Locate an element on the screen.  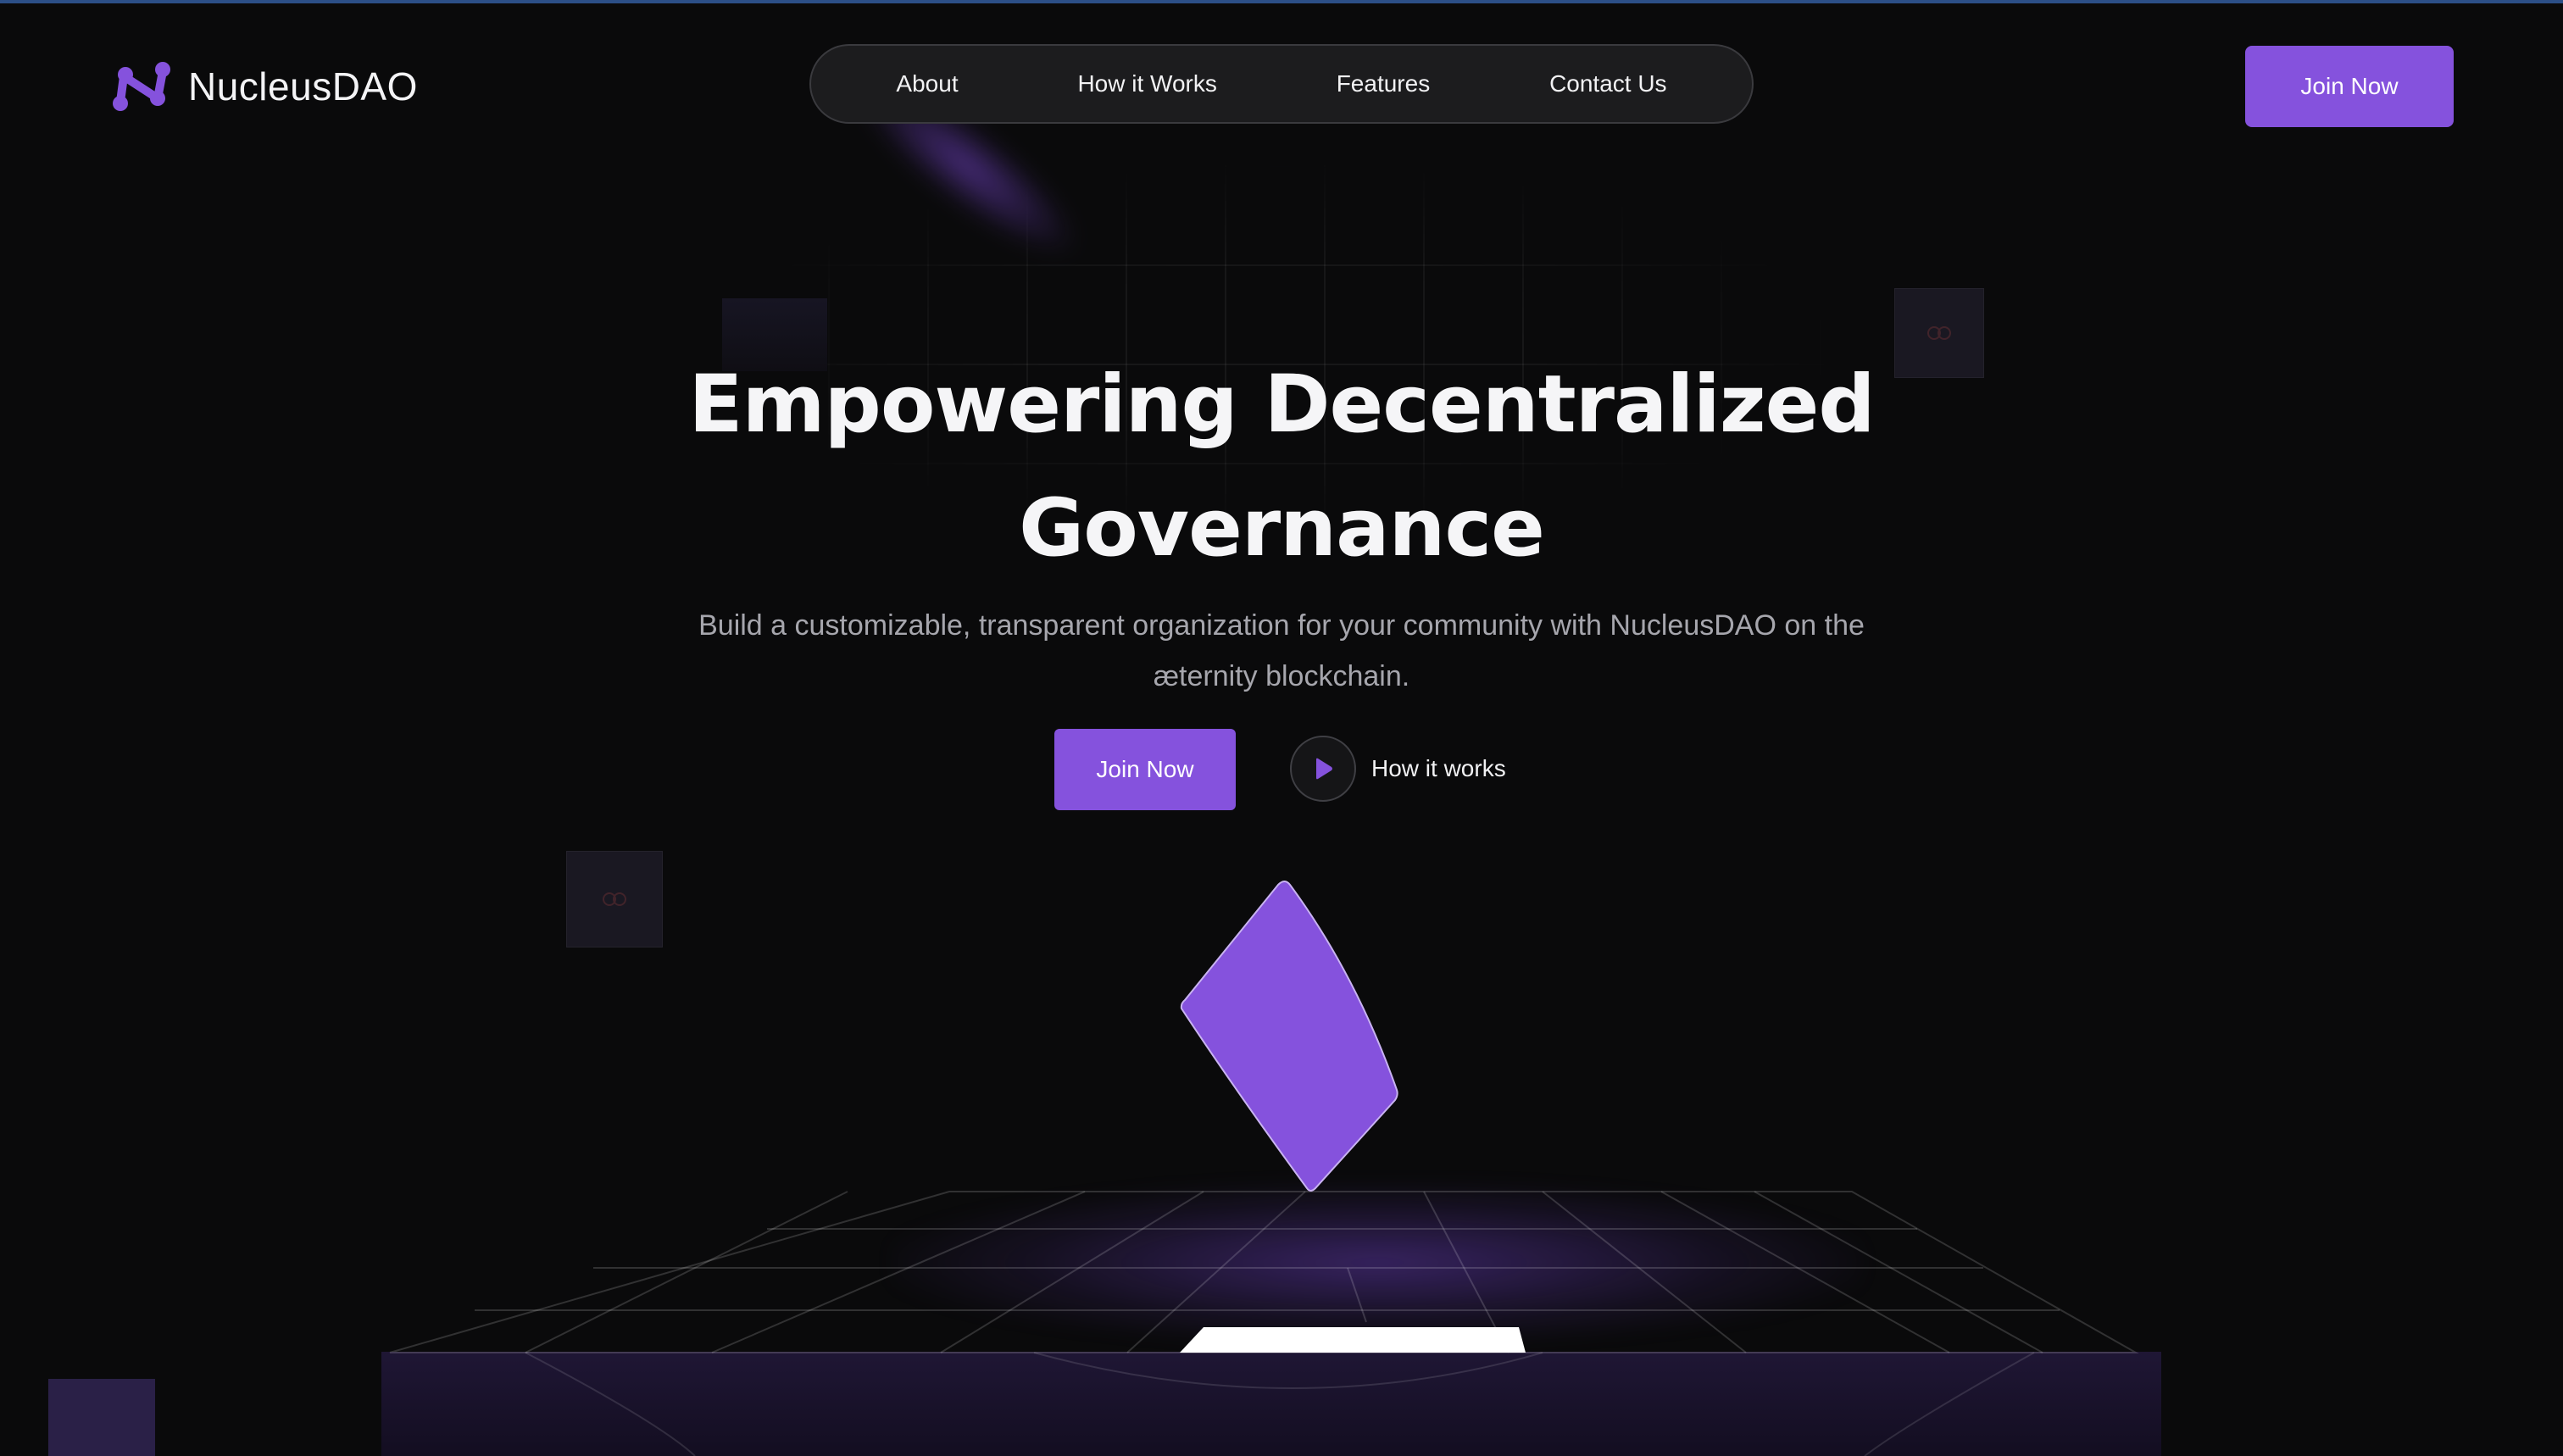
ballot-card is located at coordinates (1289, 1036).